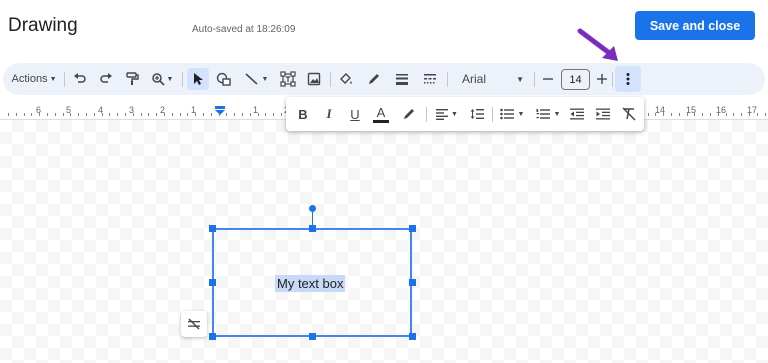 The image size is (768, 363). I want to click on resize-handle-bottom, so click(312, 336).